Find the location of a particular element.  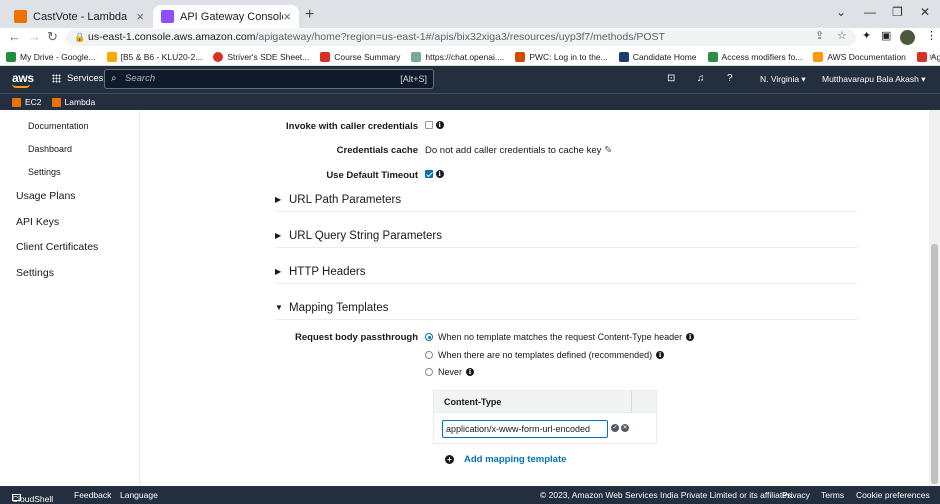

sidepanel-icon: ▣ is located at coordinates (886, 35).